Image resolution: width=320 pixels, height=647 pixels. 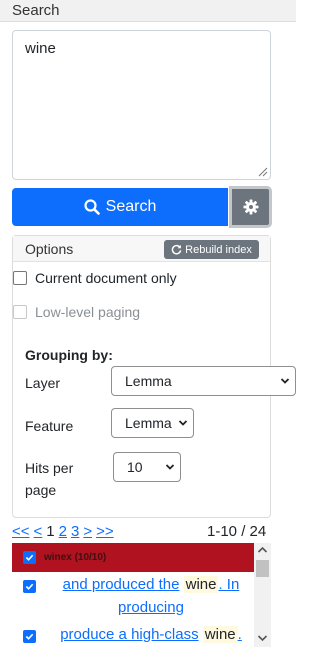 What do you see at coordinates (262, 568) in the screenshot?
I see `scroll-thumb` at bounding box center [262, 568].